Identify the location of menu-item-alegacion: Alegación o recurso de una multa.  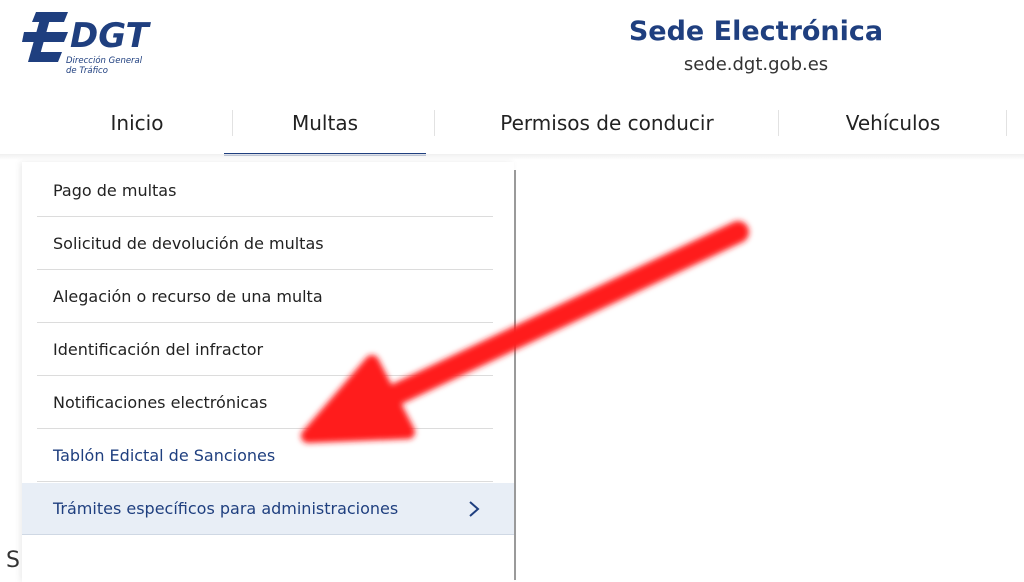
(265, 297).